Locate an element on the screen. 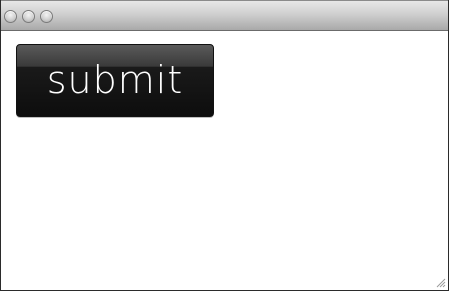 The image size is (449, 291). title-bar is located at coordinates (224, 15).